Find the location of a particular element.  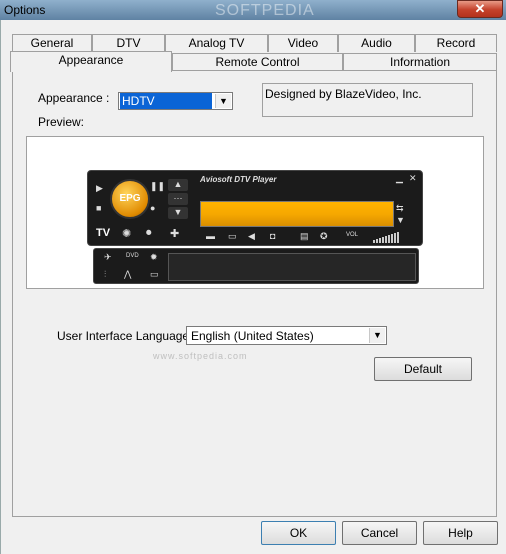

tab-record: Record is located at coordinates (456, 43).